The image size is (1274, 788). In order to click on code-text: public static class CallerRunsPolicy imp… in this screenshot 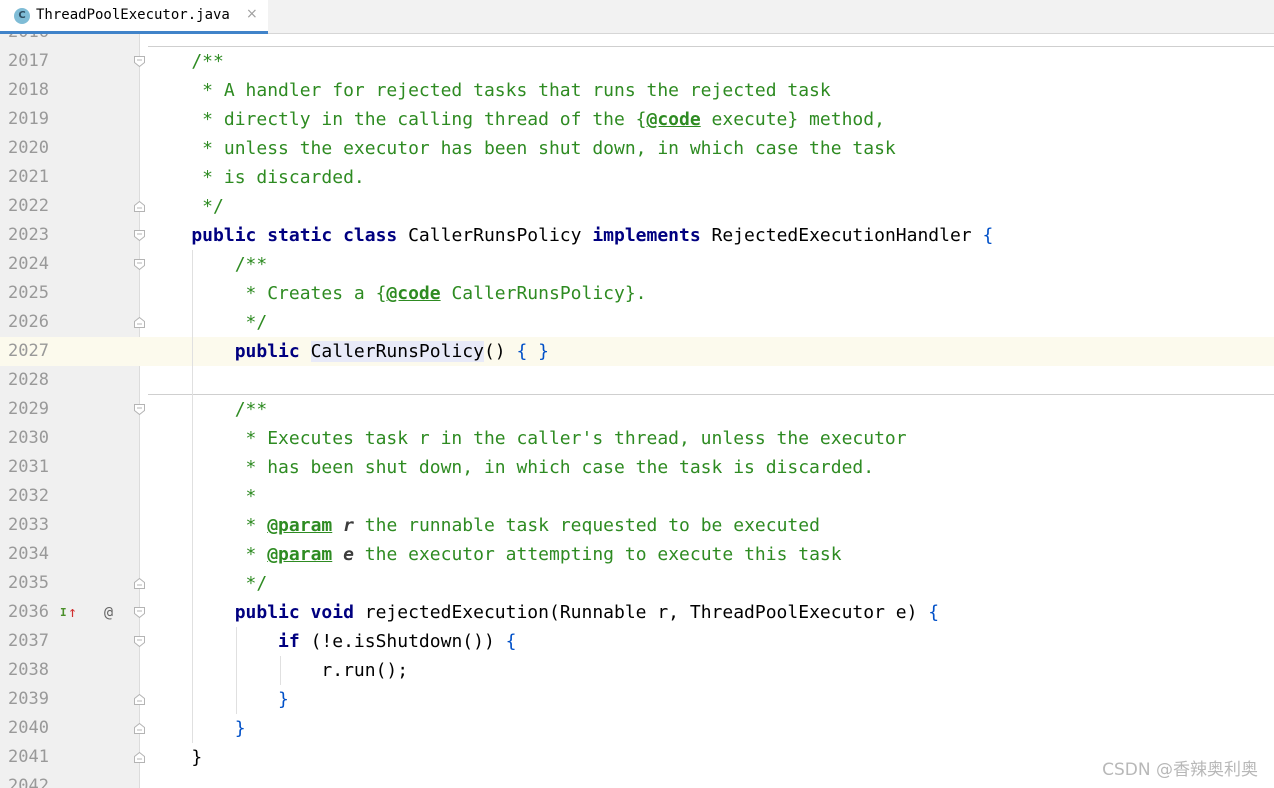, I will do `click(570, 235)`.